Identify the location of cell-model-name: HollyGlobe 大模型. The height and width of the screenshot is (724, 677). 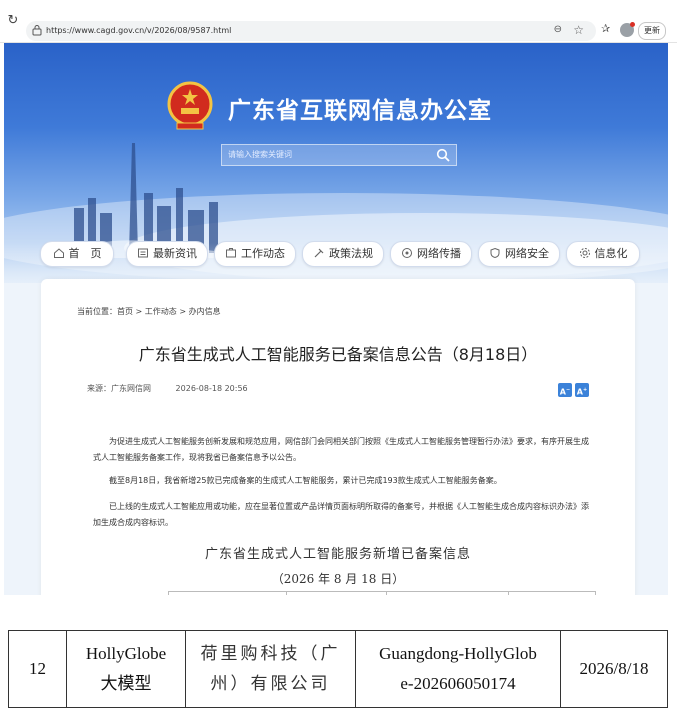
(126, 669).